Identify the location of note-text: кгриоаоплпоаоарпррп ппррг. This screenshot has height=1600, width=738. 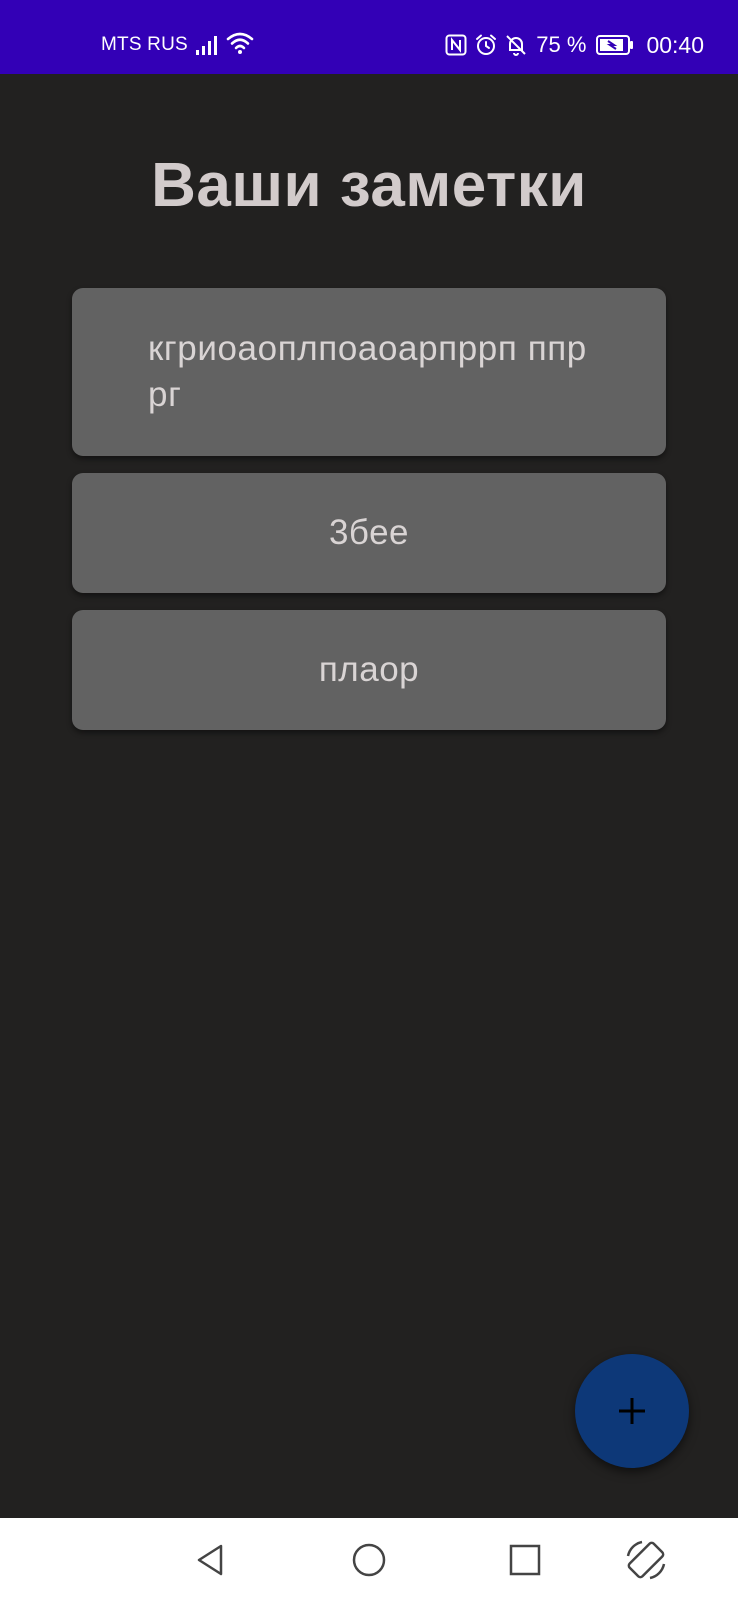
(367, 371).